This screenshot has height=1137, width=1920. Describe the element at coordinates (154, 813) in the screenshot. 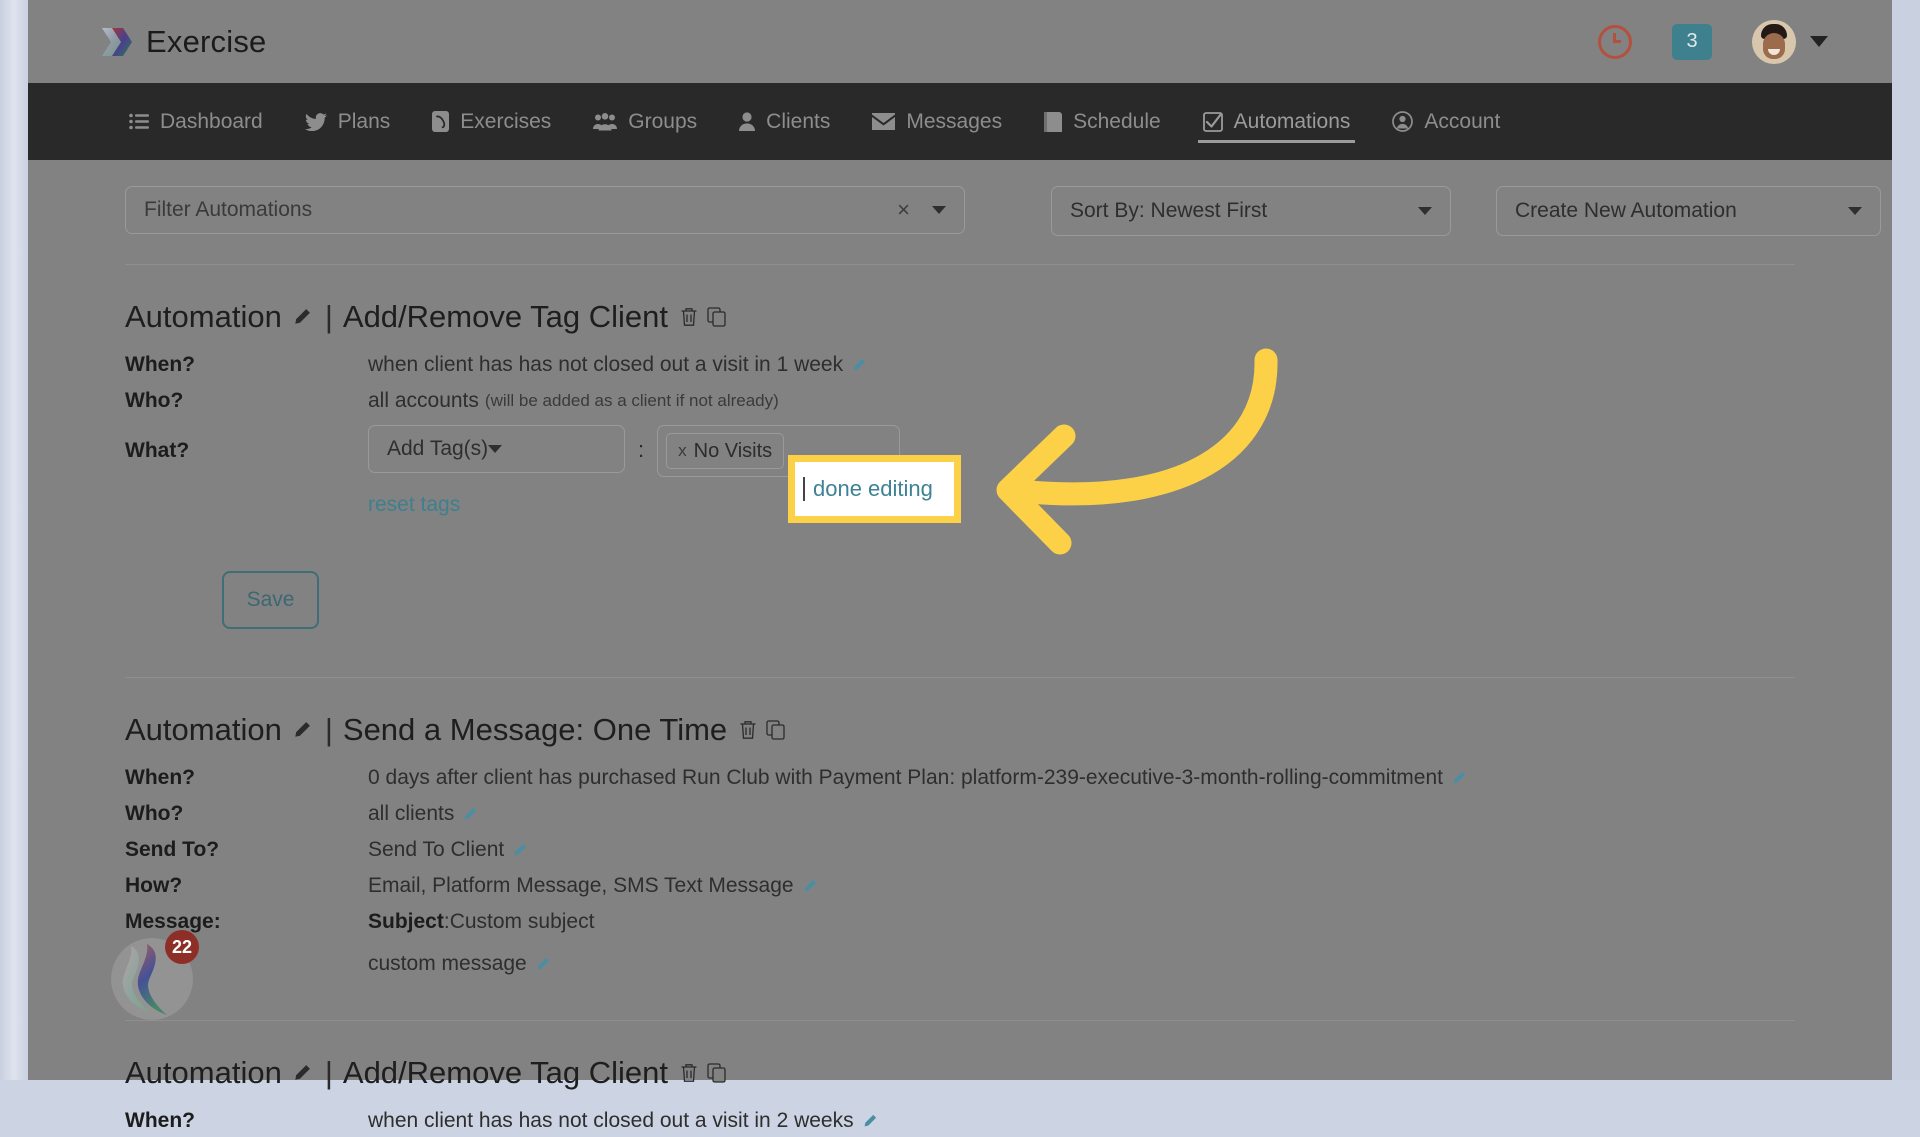

I see `row-label: Who?` at that location.